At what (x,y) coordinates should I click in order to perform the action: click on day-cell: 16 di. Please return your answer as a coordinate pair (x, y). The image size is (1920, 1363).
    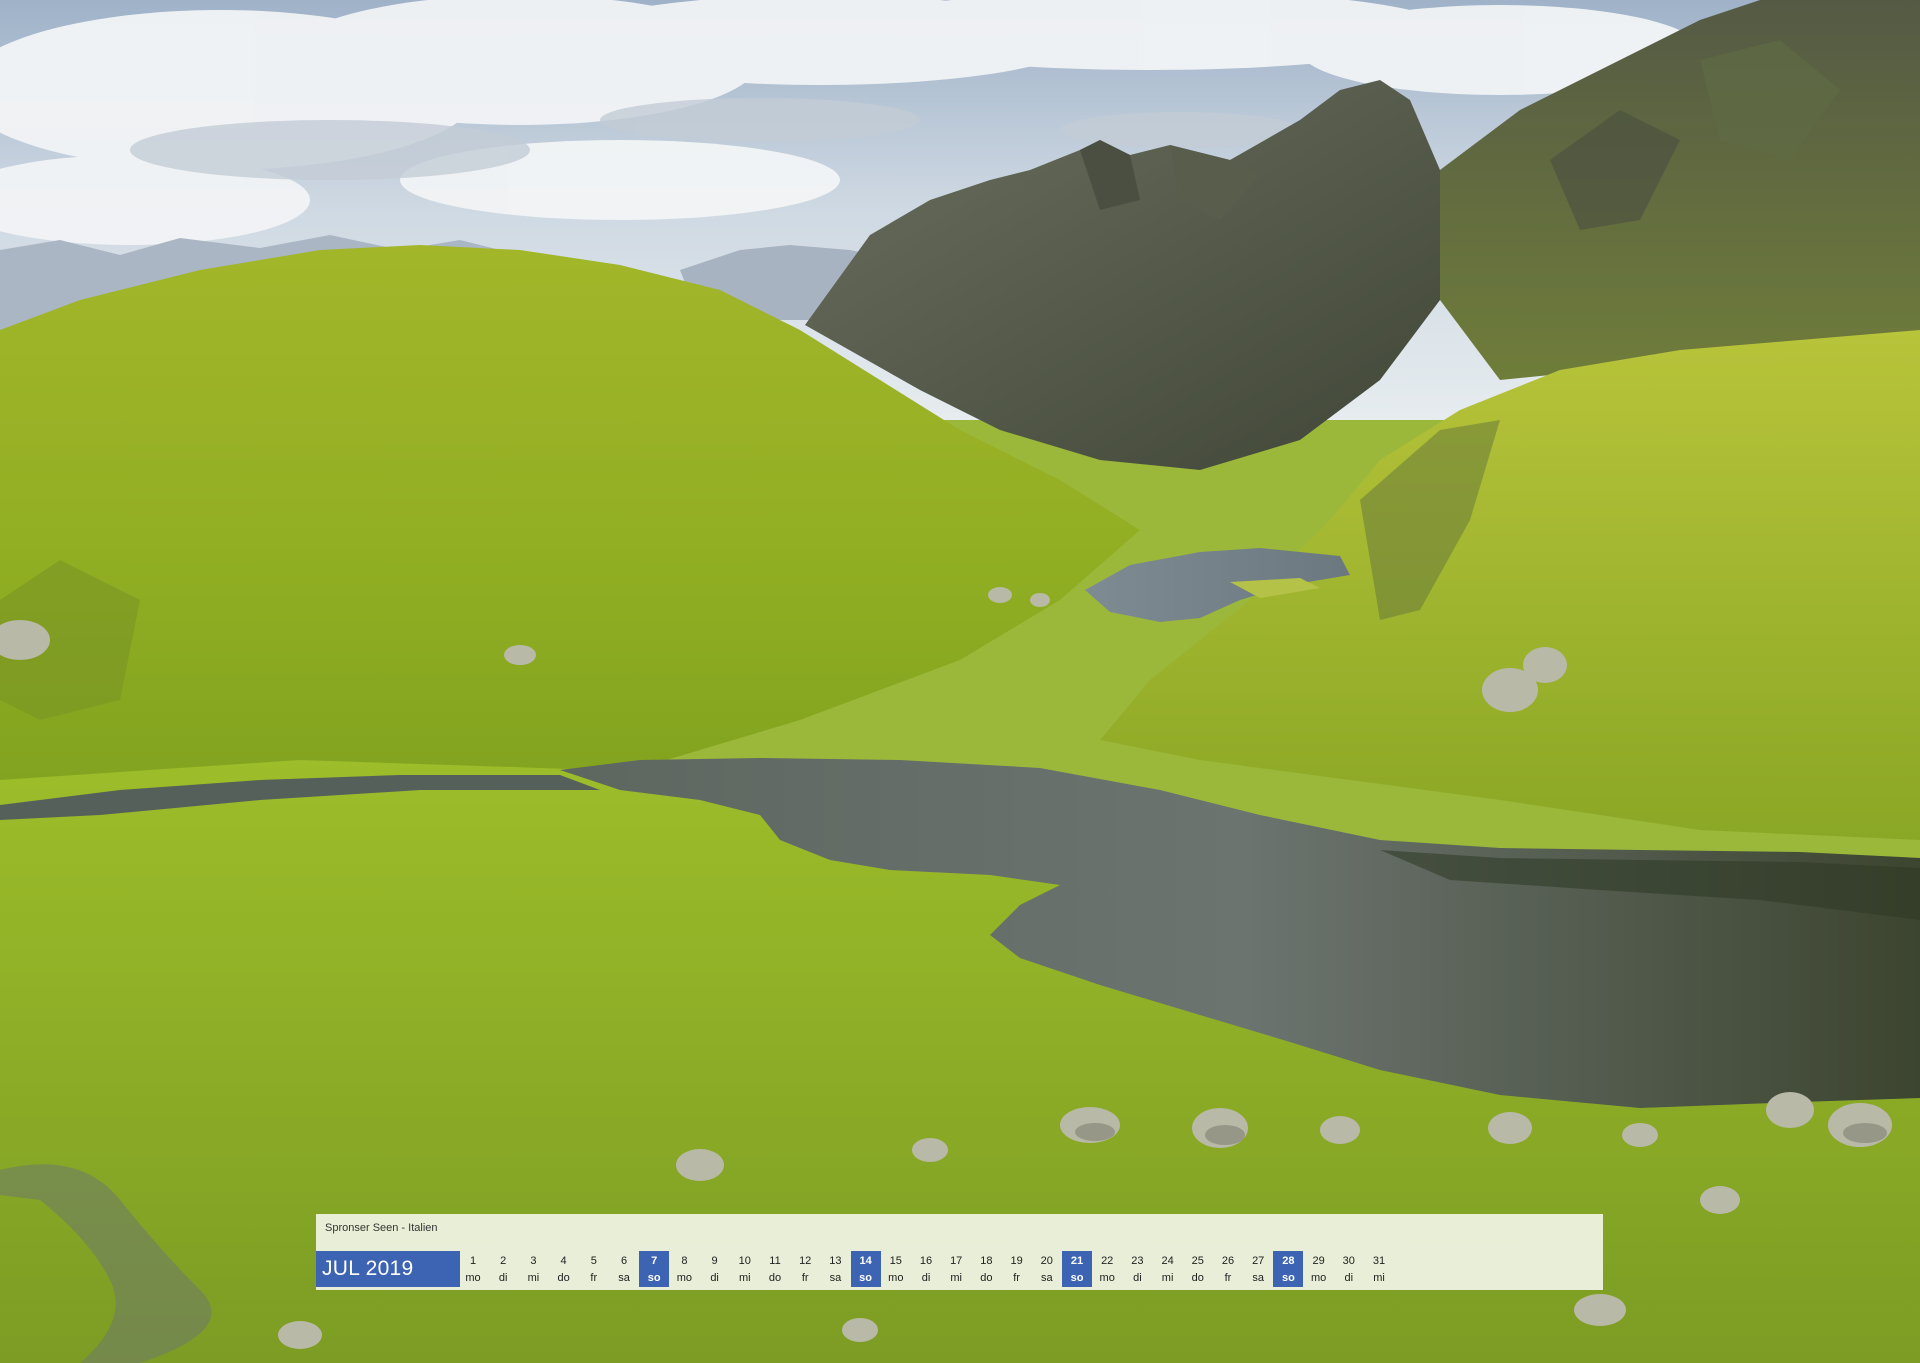
    Looking at the image, I should click on (926, 1269).